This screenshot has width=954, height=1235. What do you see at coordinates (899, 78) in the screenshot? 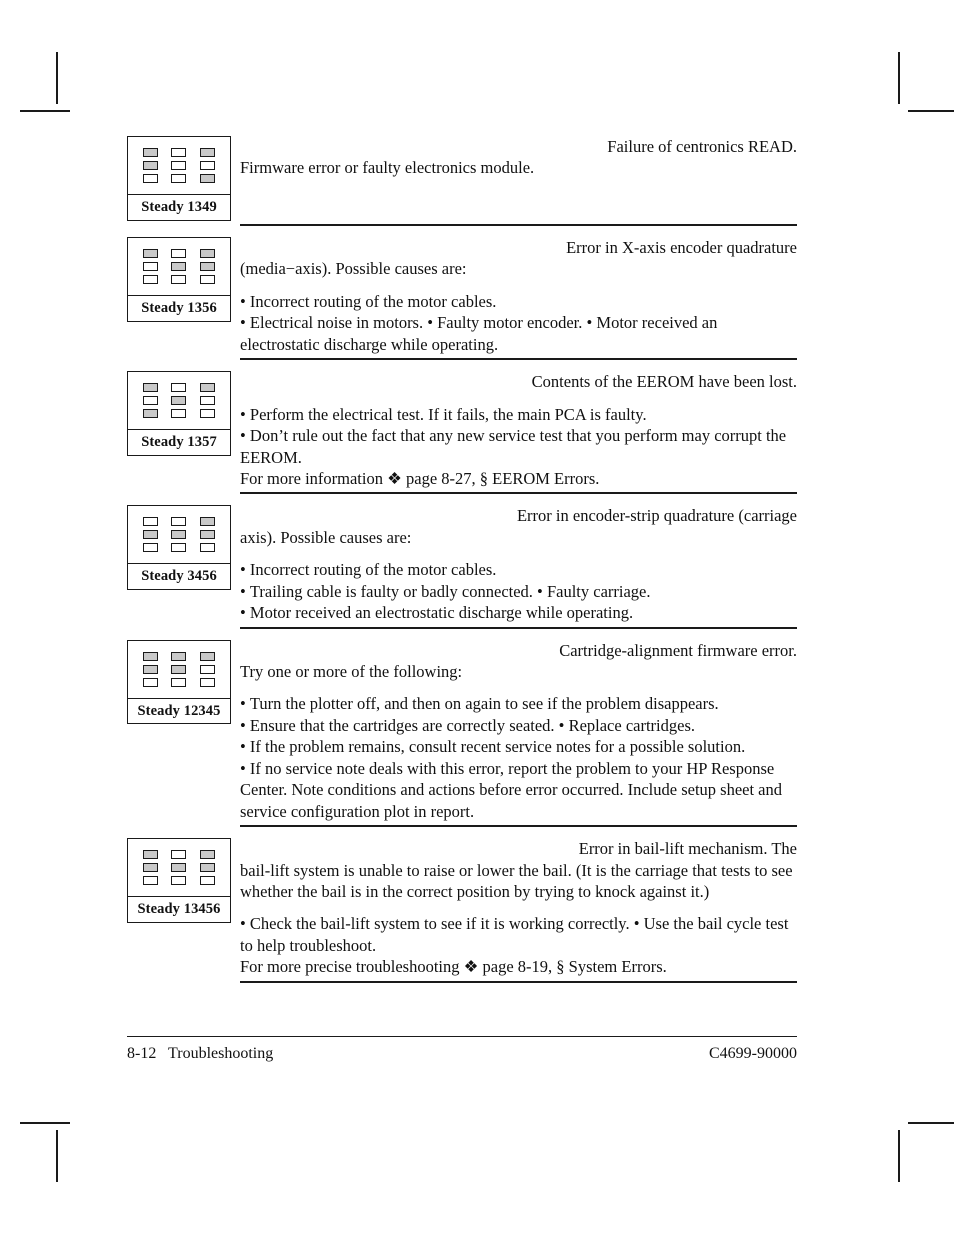
I see `crop-mark-top-right-vertical` at bounding box center [899, 78].